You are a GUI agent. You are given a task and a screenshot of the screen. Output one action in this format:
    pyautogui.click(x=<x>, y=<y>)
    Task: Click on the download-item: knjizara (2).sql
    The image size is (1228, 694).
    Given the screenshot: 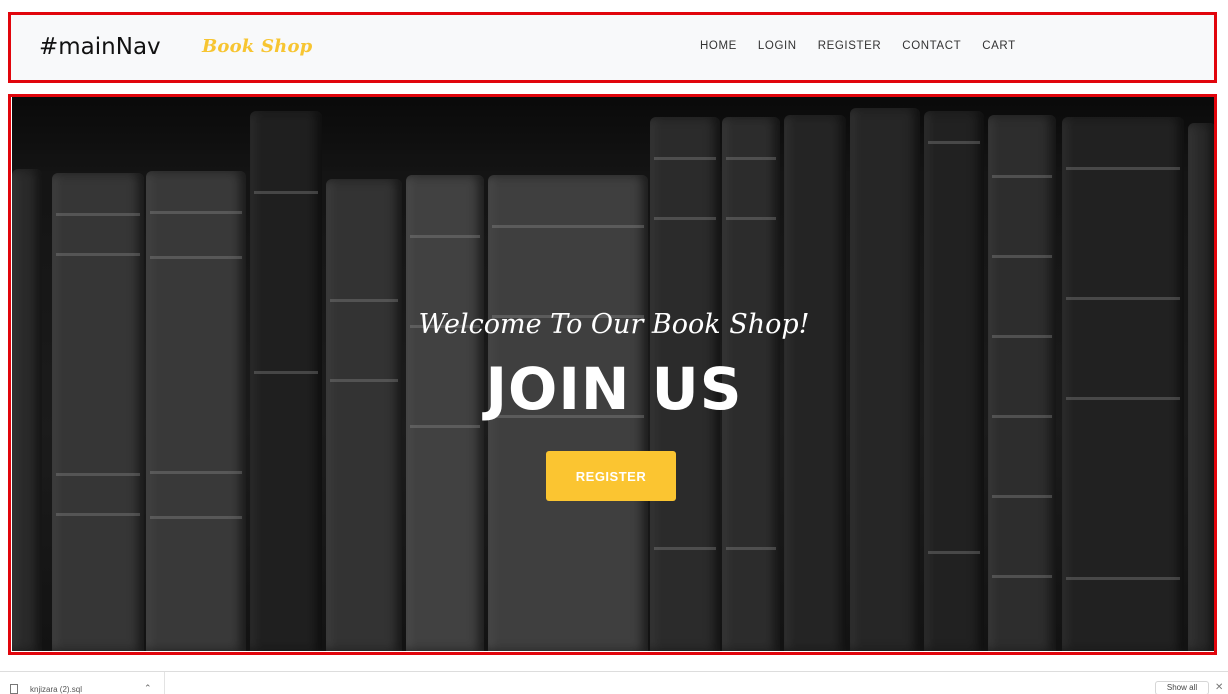 What is the action you would take?
    pyautogui.click(x=46, y=689)
    